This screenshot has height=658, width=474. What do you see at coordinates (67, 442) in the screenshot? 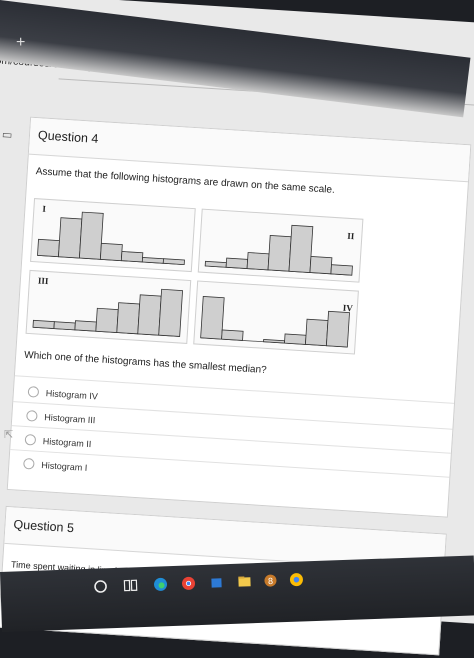
I see `option-label: Histogram II` at bounding box center [67, 442].